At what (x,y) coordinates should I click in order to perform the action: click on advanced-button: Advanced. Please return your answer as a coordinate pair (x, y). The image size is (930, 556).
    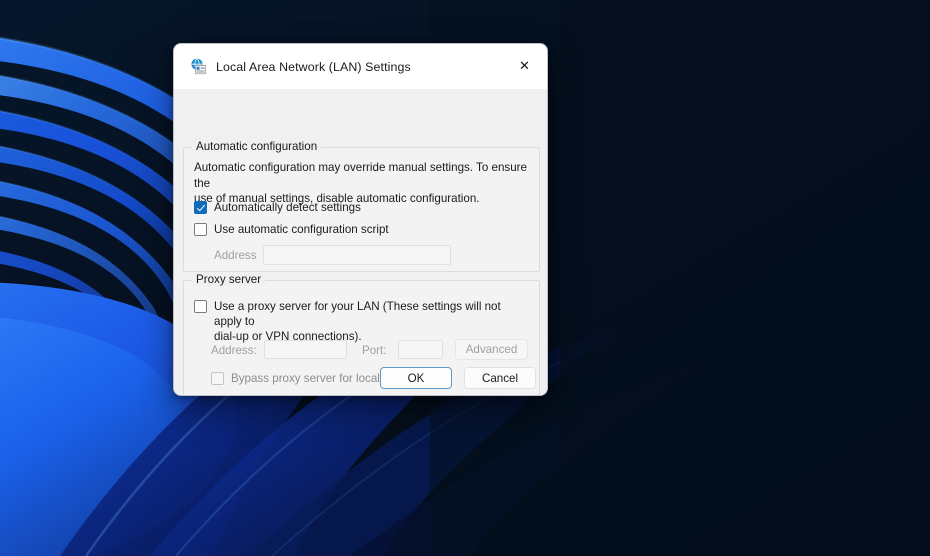
    Looking at the image, I should click on (491, 349).